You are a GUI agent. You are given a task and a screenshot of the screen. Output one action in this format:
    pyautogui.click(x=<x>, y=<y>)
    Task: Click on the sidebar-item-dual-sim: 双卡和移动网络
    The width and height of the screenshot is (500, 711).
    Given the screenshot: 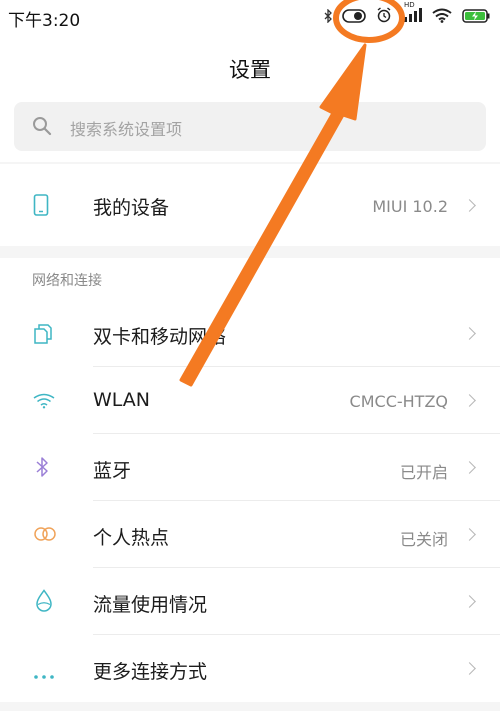 What is the action you would take?
    pyautogui.click(x=250, y=333)
    